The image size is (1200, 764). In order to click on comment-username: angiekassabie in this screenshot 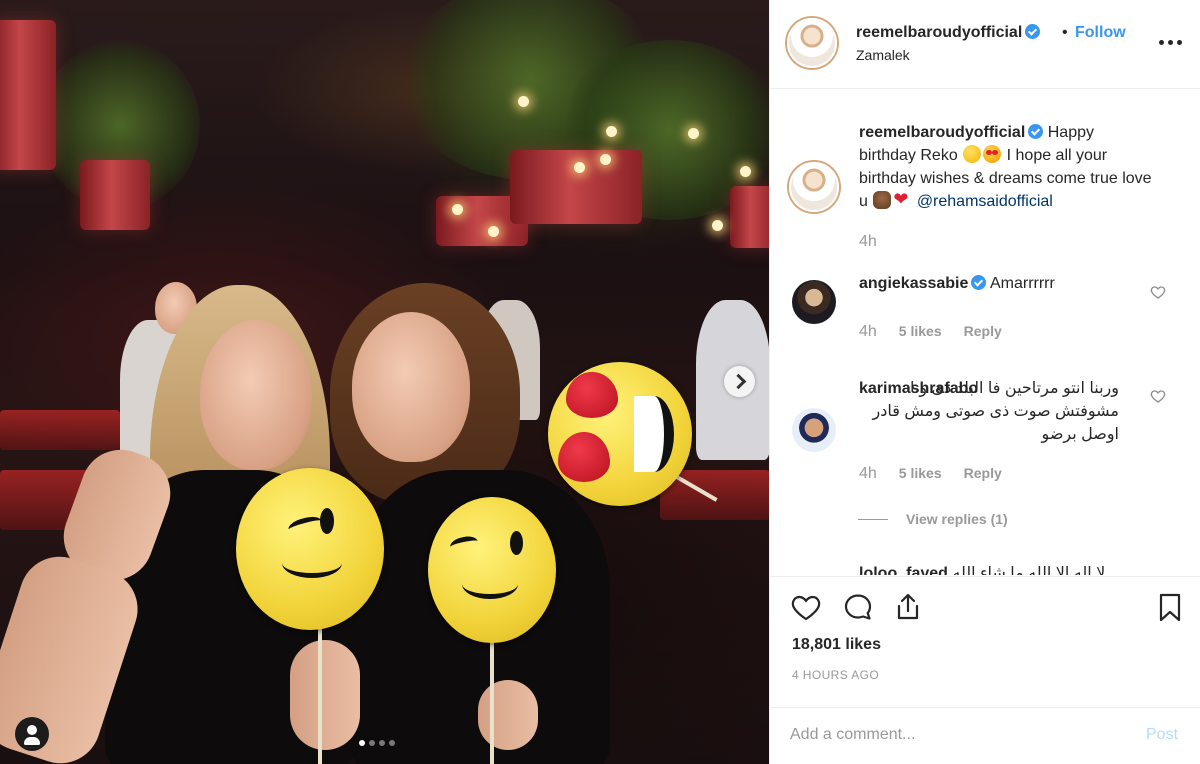, I will do `click(913, 283)`.